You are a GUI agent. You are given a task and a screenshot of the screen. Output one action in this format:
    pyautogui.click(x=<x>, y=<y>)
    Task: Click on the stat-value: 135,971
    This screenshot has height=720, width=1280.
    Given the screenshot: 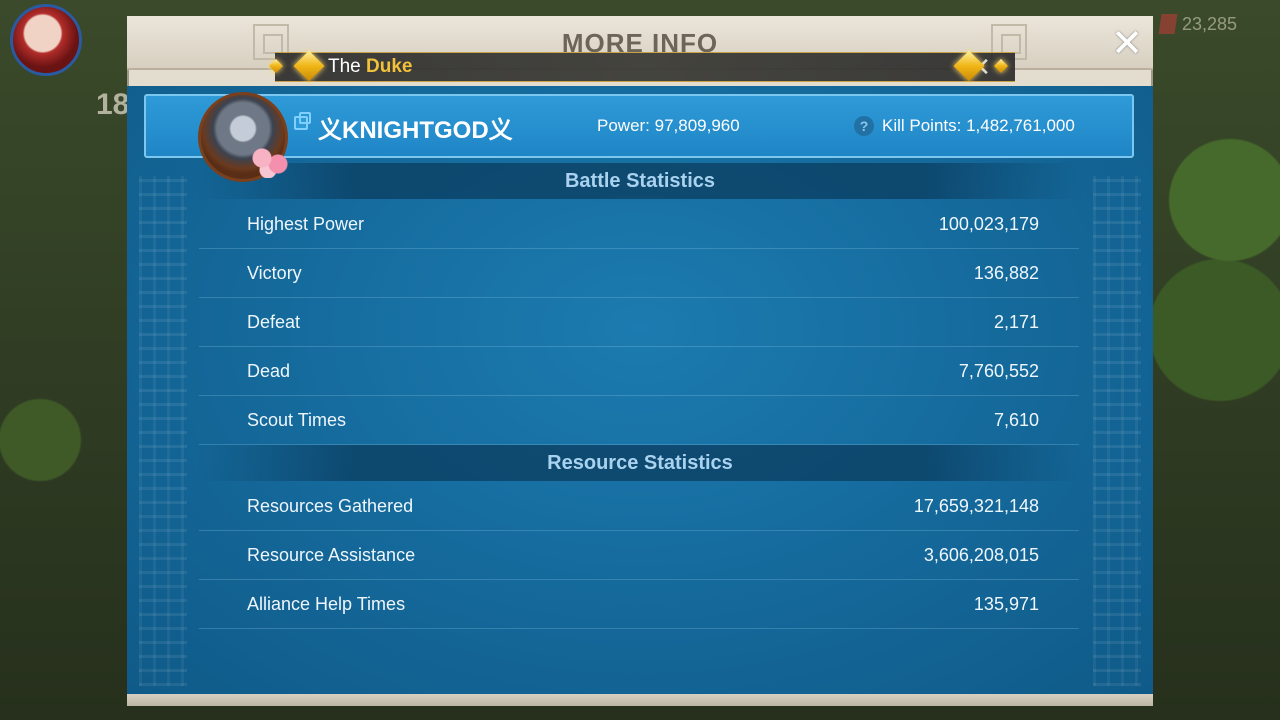 What is the action you would take?
    pyautogui.click(x=1006, y=604)
    